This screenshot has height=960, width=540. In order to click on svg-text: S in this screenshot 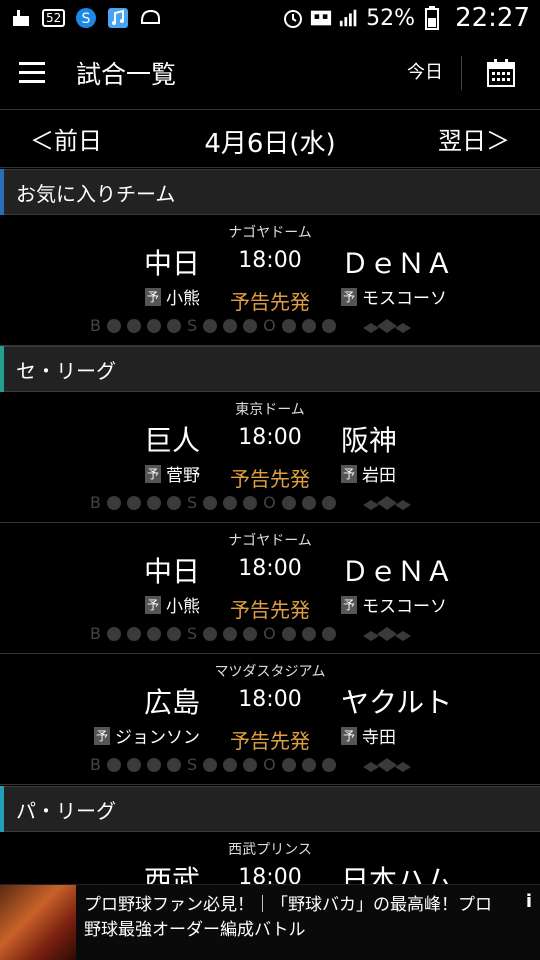, I will do `click(86, 19)`.